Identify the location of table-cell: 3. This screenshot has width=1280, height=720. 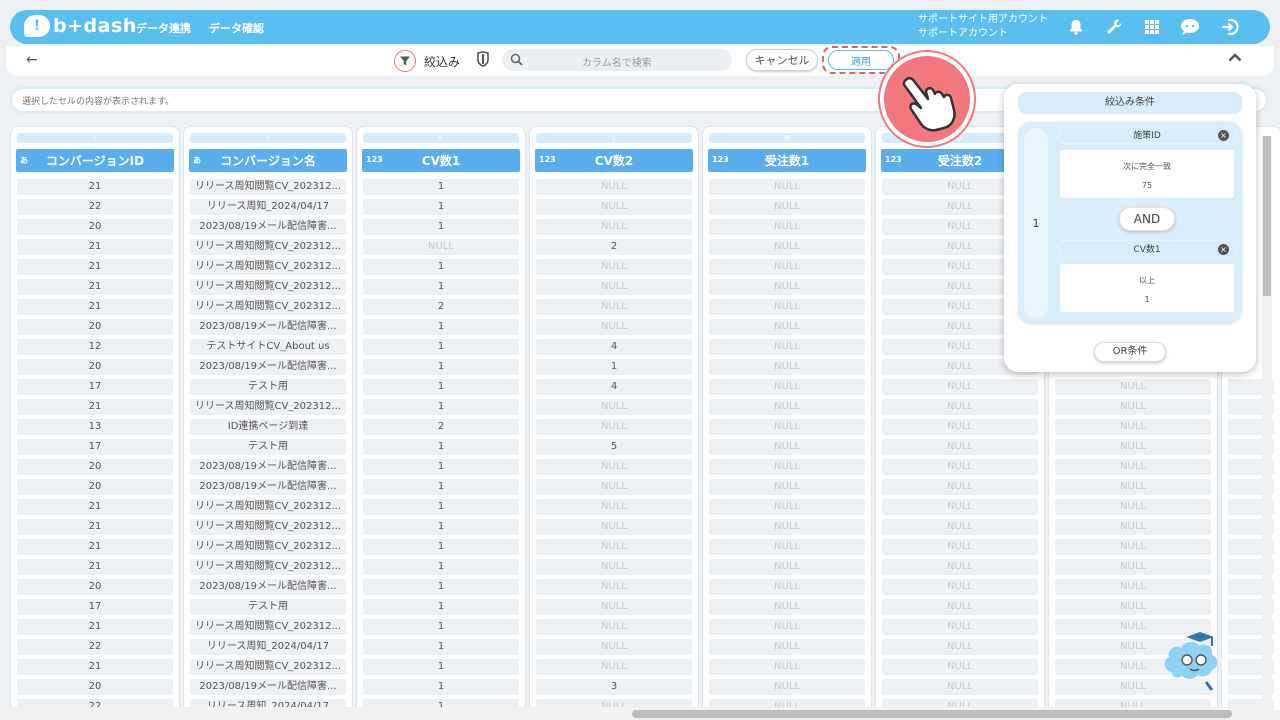
(614, 687).